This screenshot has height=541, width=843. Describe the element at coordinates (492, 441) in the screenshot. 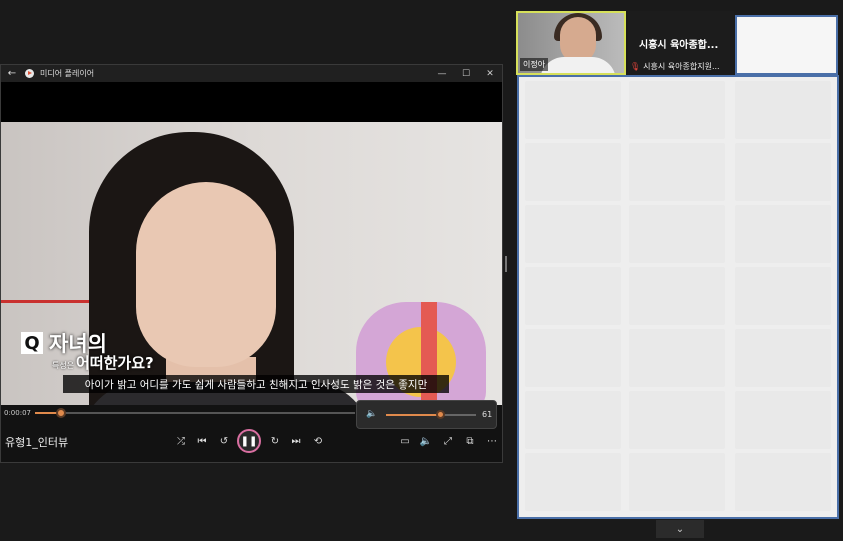

I see `more-options-icon: ⋯` at that location.